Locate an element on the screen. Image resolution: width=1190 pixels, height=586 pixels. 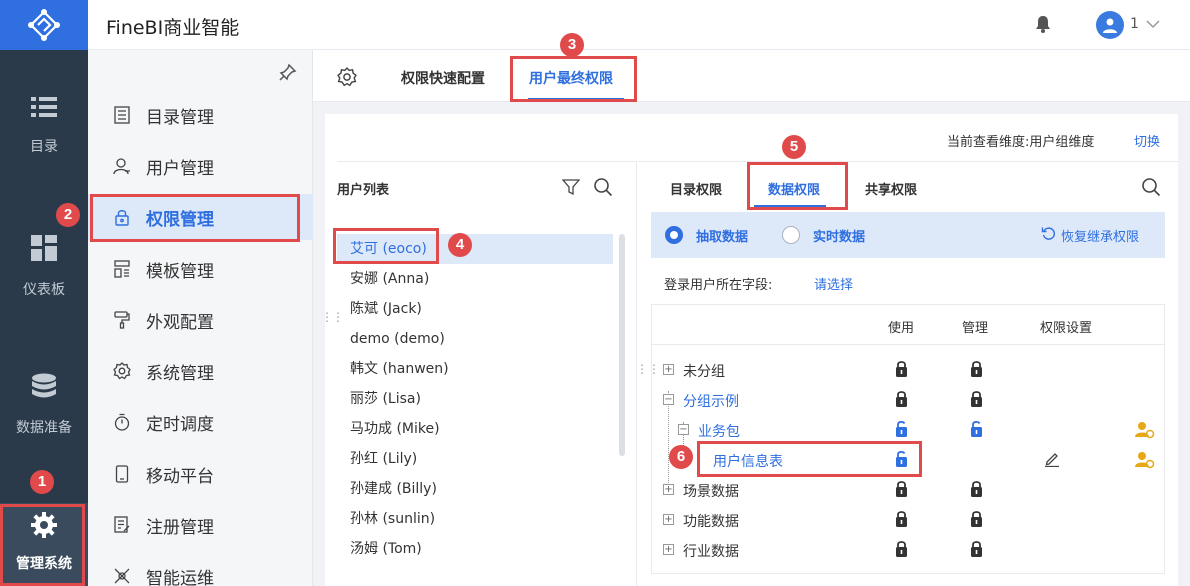
edit-icon is located at coordinates (1052, 461).